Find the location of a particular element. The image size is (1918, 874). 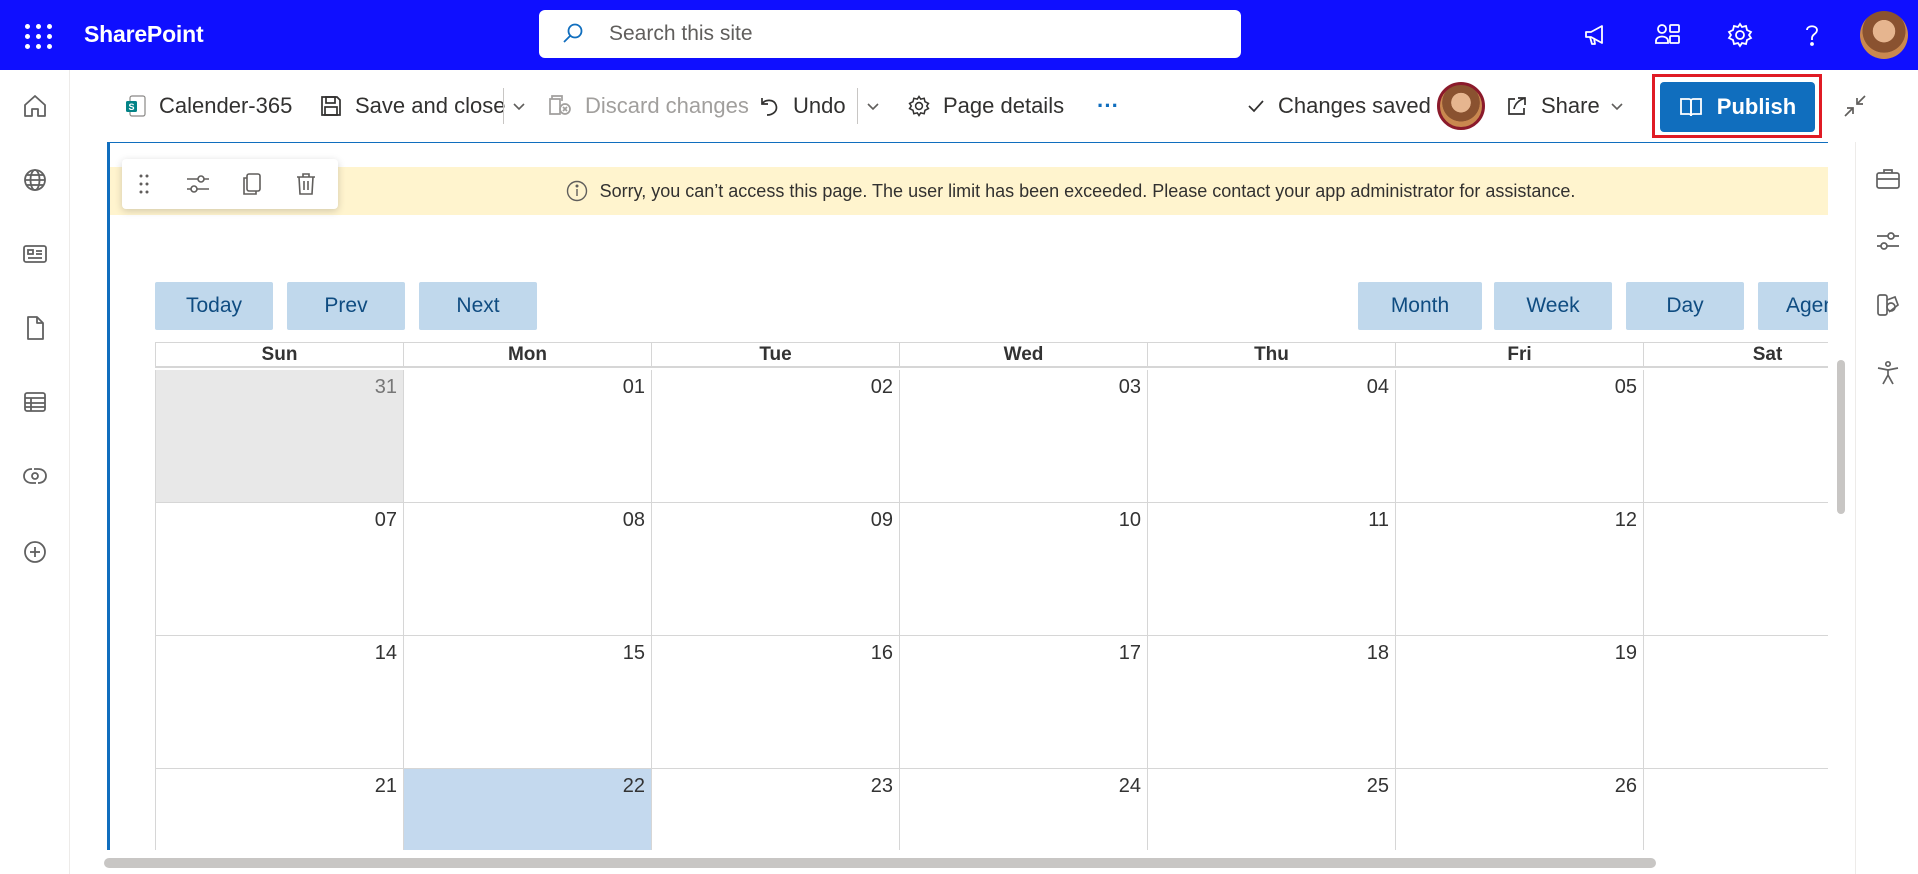

calendar-day-cell: 17 is located at coordinates (1023, 702).